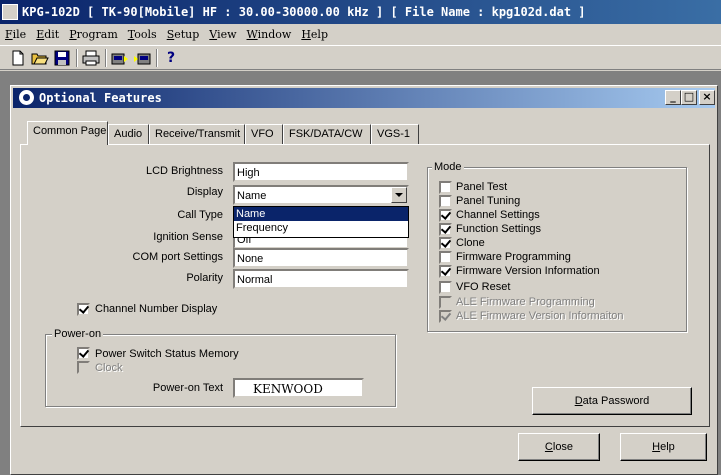 This screenshot has width=721, height=475. I want to click on menu-file: File, so click(15, 34).